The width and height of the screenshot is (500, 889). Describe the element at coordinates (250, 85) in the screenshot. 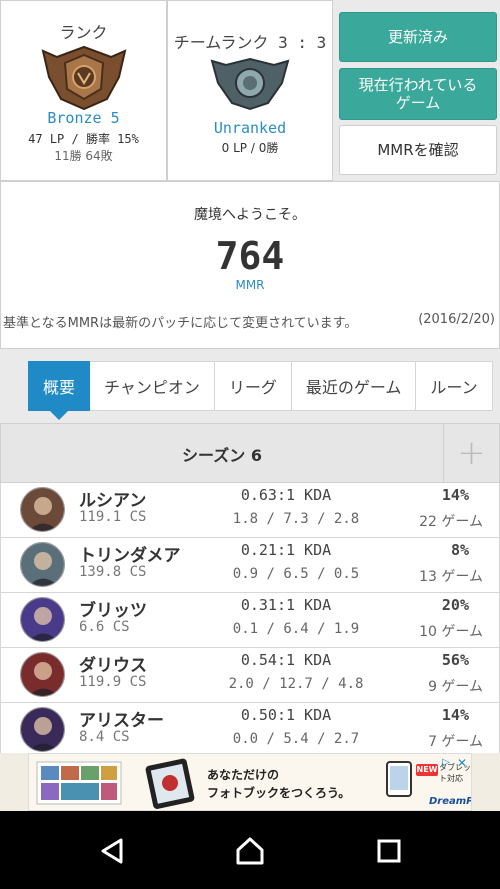

I see `unranked-emblem-icon` at that location.